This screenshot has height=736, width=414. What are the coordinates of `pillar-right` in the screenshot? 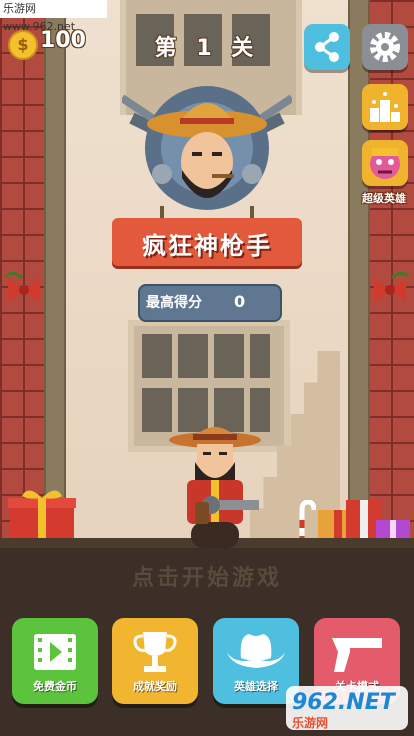 It's located at (359, 274).